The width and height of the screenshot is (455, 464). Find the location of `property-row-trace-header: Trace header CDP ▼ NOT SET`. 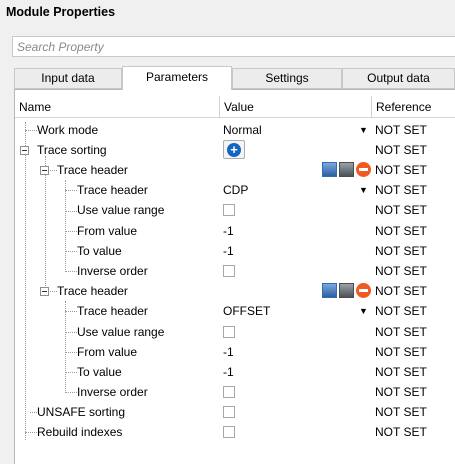

property-row-trace-header: Trace header CDP ▼ NOT SET is located at coordinates (235, 190).